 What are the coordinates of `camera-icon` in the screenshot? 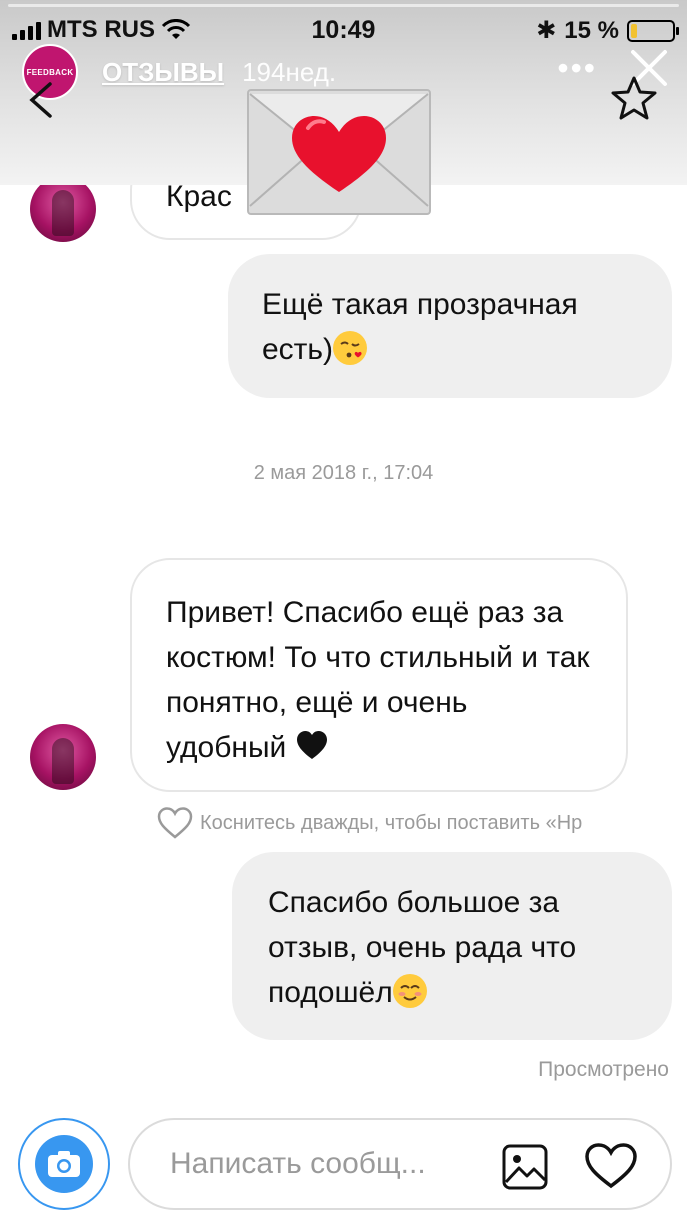 It's located at (64, 1164).